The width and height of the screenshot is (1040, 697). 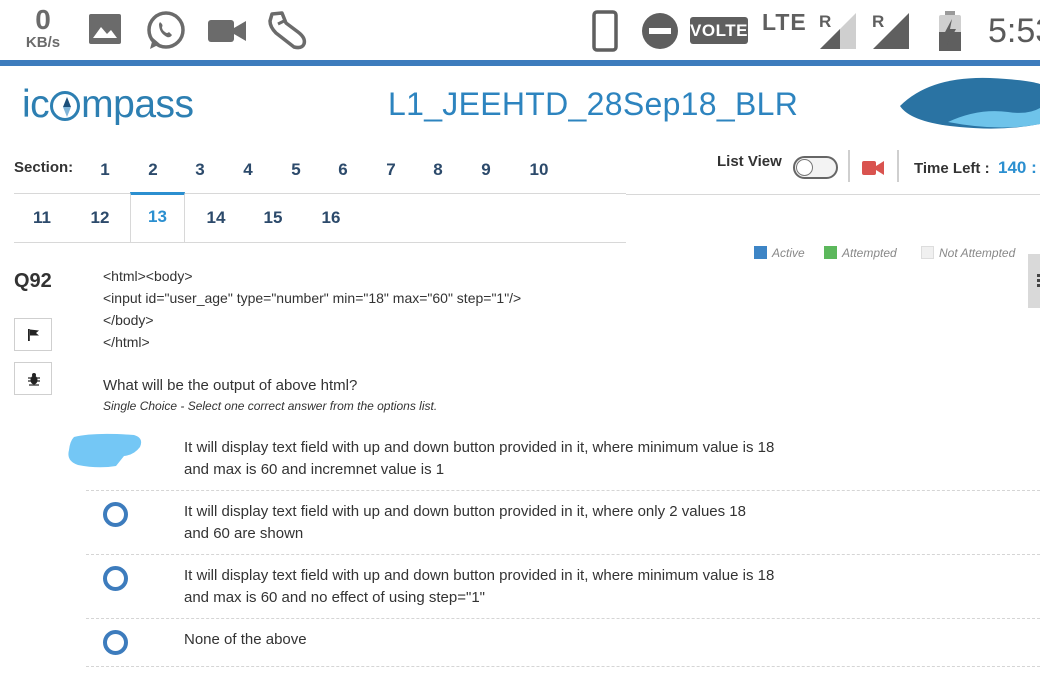 What do you see at coordinates (520, 63) in the screenshot?
I see `header-divider` at bounding box center [520, 63].